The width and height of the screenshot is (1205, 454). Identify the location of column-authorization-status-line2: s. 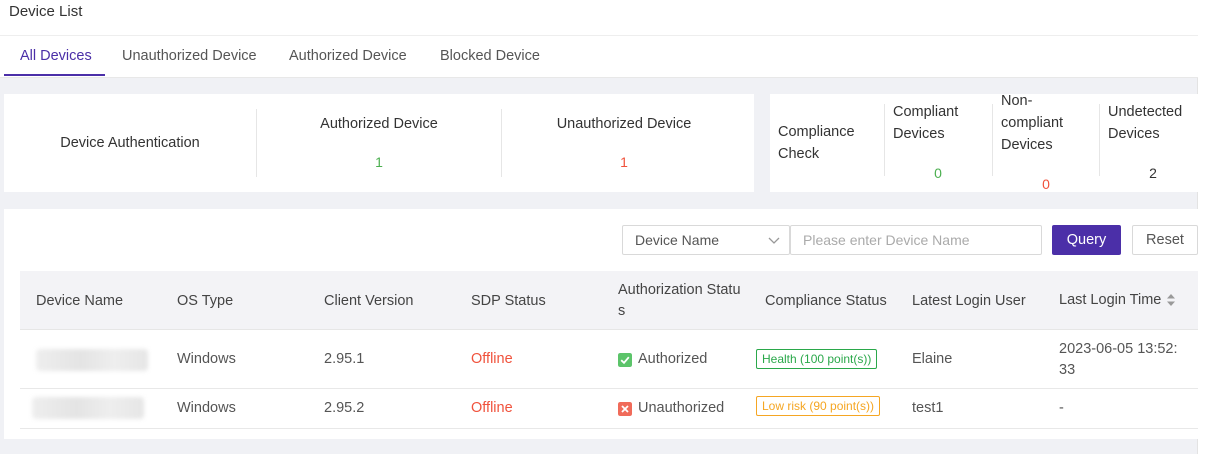
(622, 311).